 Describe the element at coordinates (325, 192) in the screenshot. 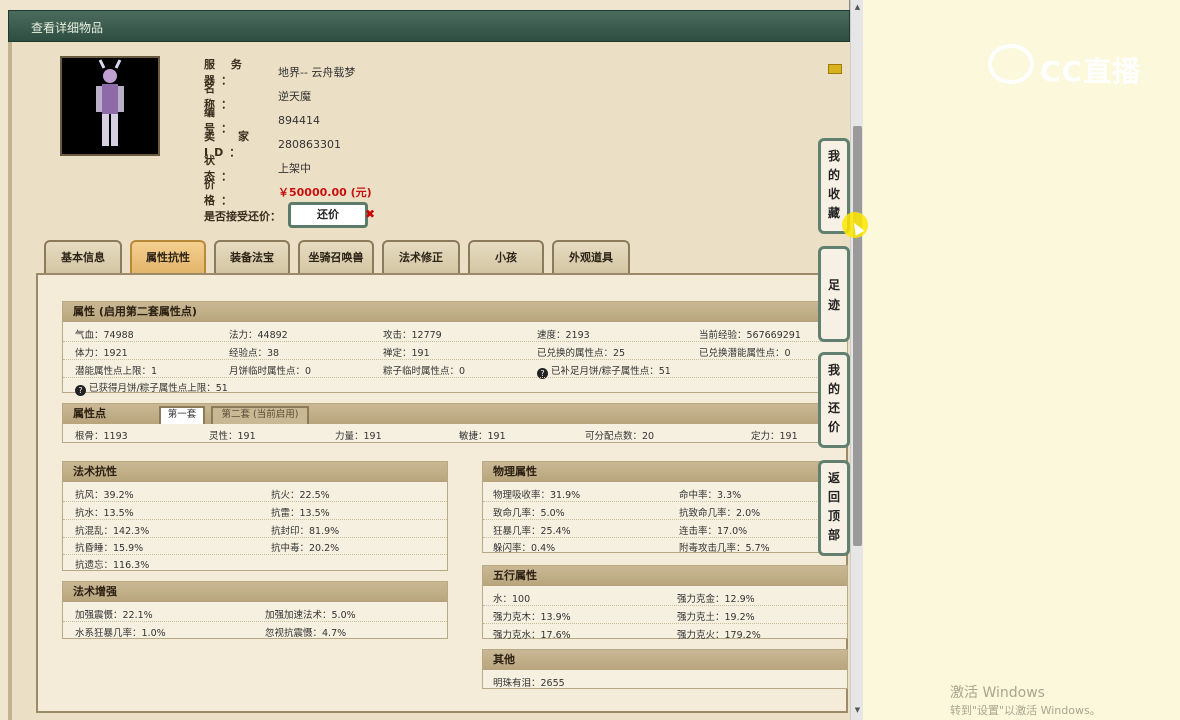

I see `price-value: ￥50000.00 (元)` at that location.